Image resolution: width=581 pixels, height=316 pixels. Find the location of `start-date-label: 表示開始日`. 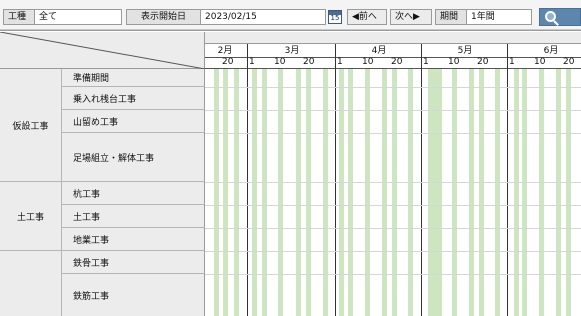

start-date-label: 表示開始日 is located at coordinates (163, 17).